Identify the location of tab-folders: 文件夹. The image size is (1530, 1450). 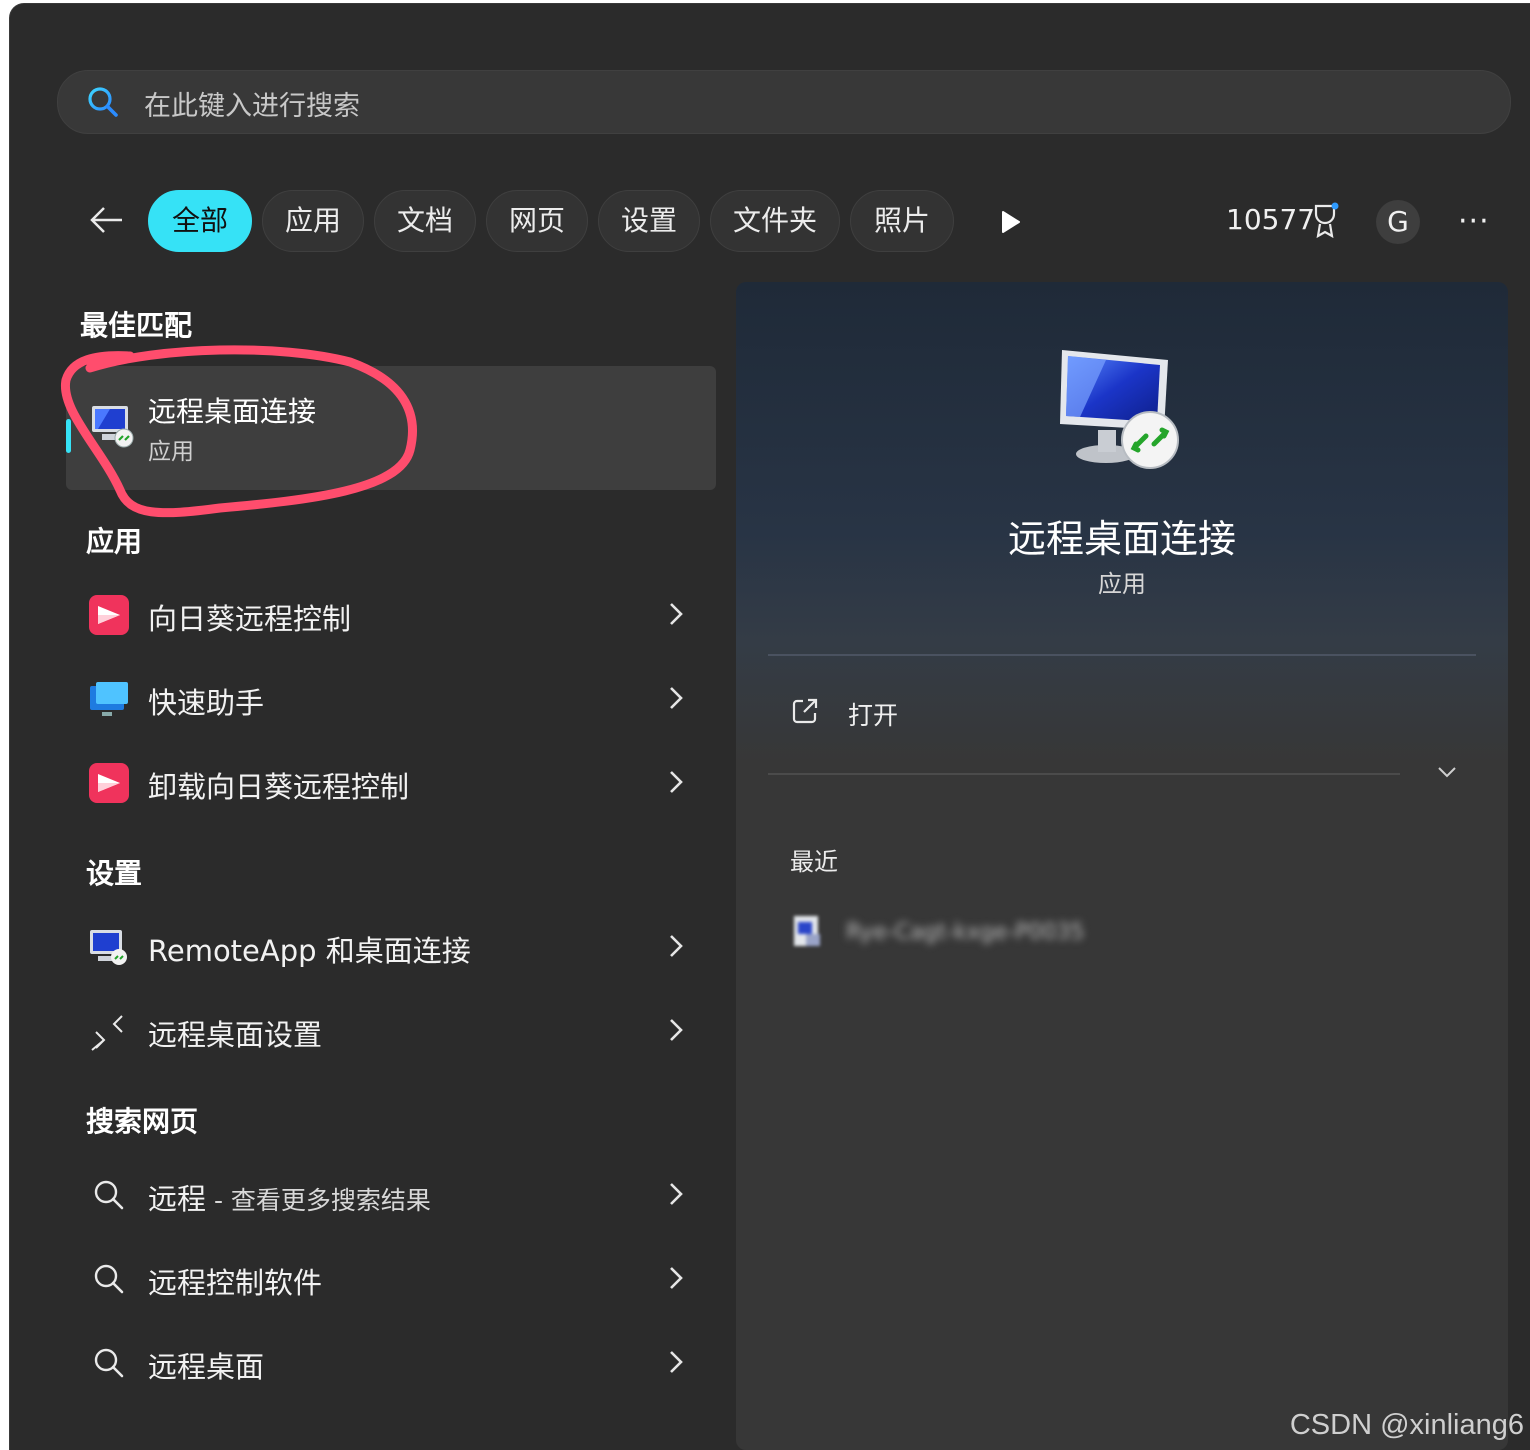
(775, 221).